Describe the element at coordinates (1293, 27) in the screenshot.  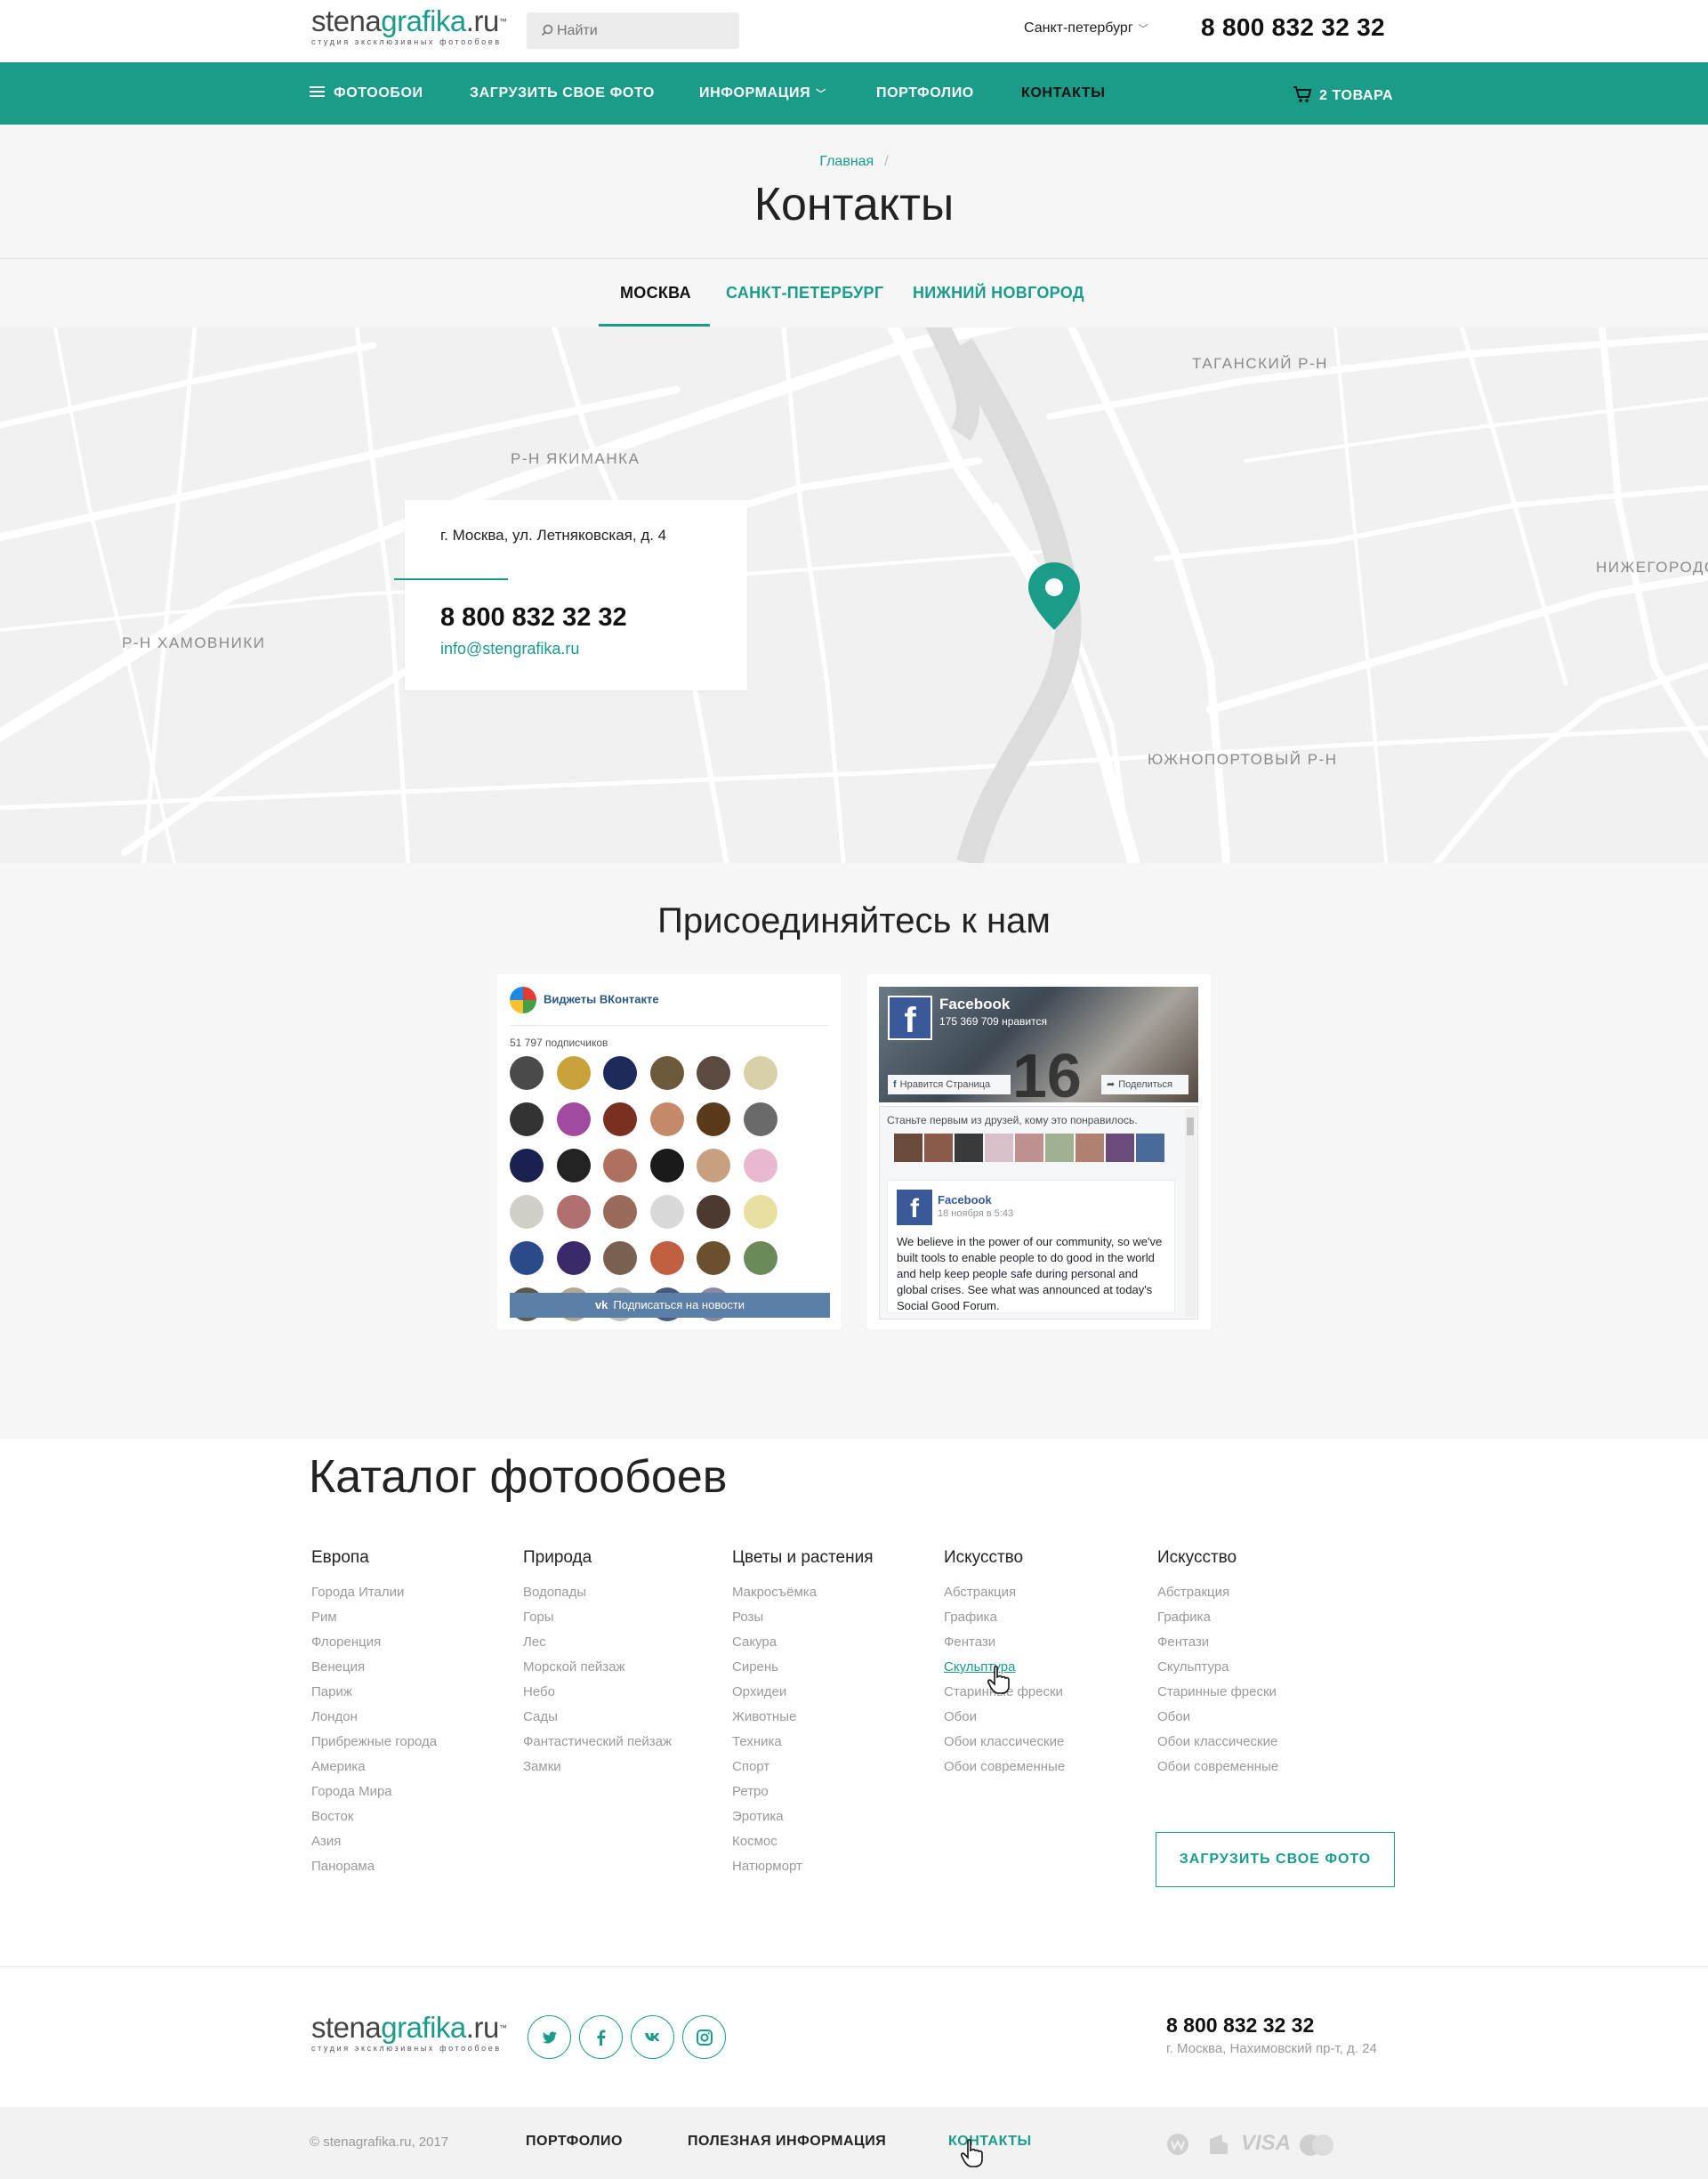
I see `header-phone: 8 800 832 32 32` at that location.